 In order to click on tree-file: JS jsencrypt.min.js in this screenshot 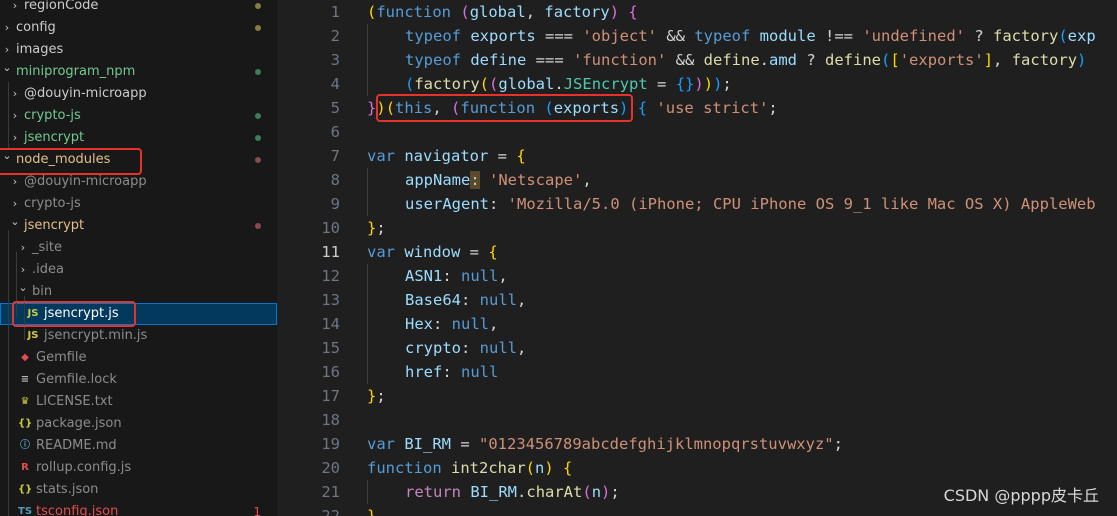, I will do `click(138, 336)`.